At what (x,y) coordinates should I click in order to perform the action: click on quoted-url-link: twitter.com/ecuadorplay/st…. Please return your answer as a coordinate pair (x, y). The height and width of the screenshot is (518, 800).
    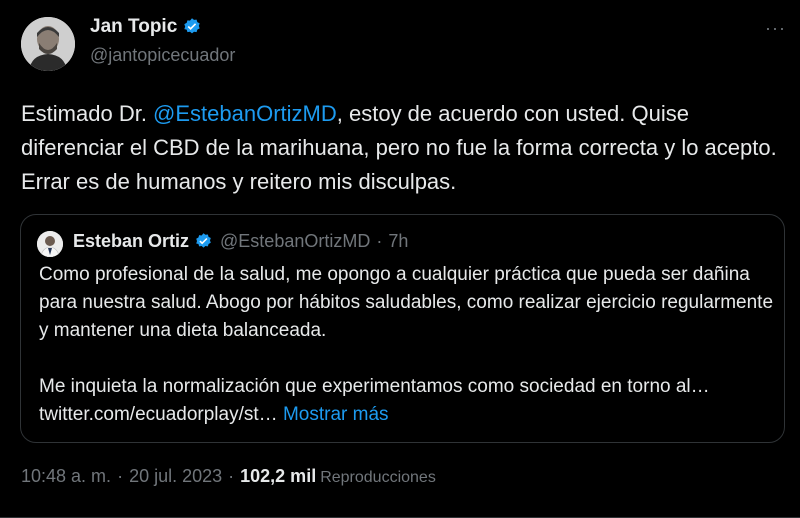
    Looking at the image, I should click on (158, 414).